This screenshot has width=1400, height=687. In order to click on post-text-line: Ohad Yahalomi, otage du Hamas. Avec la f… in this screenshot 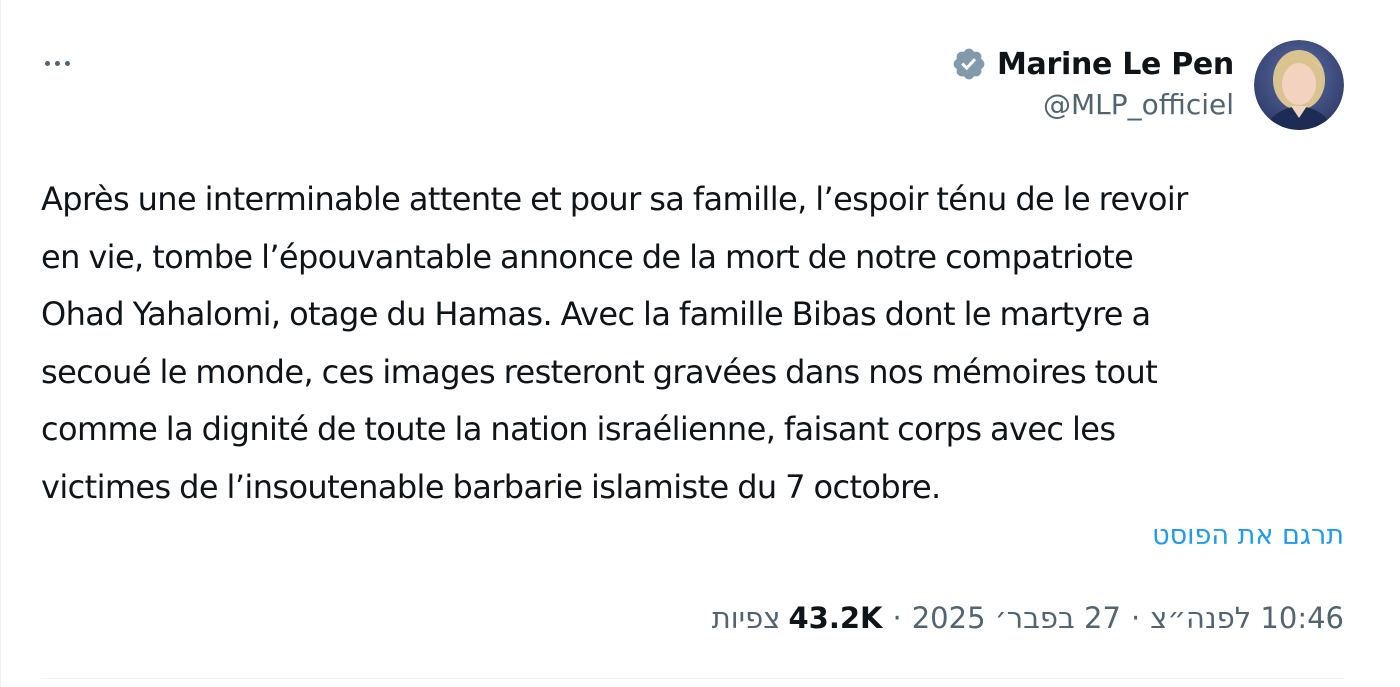, I will do `click(596, 314)`.